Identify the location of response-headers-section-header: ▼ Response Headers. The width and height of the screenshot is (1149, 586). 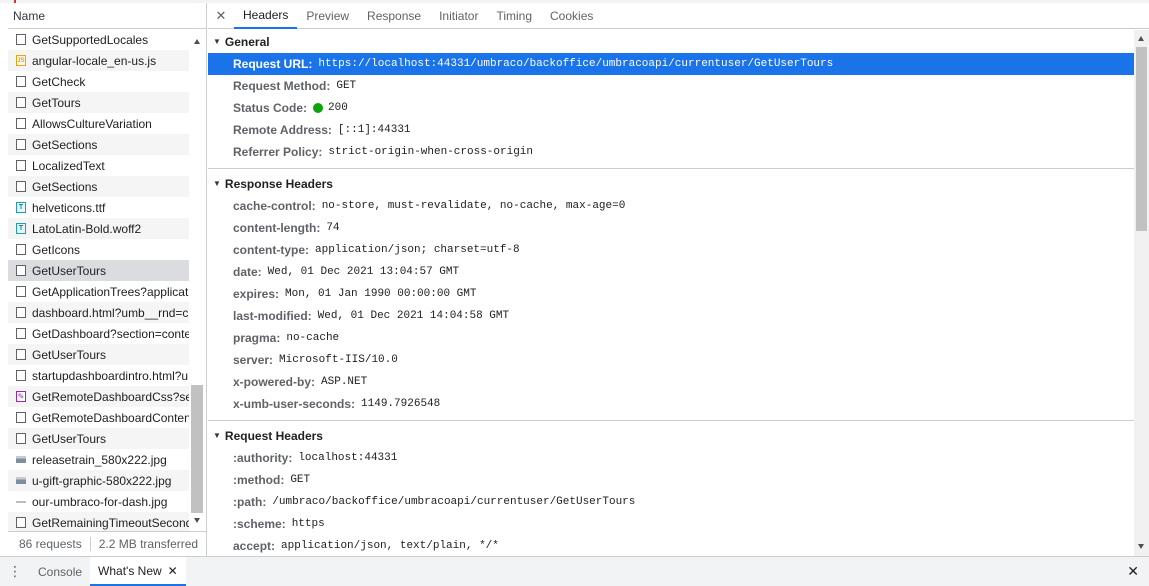
(671, 183).